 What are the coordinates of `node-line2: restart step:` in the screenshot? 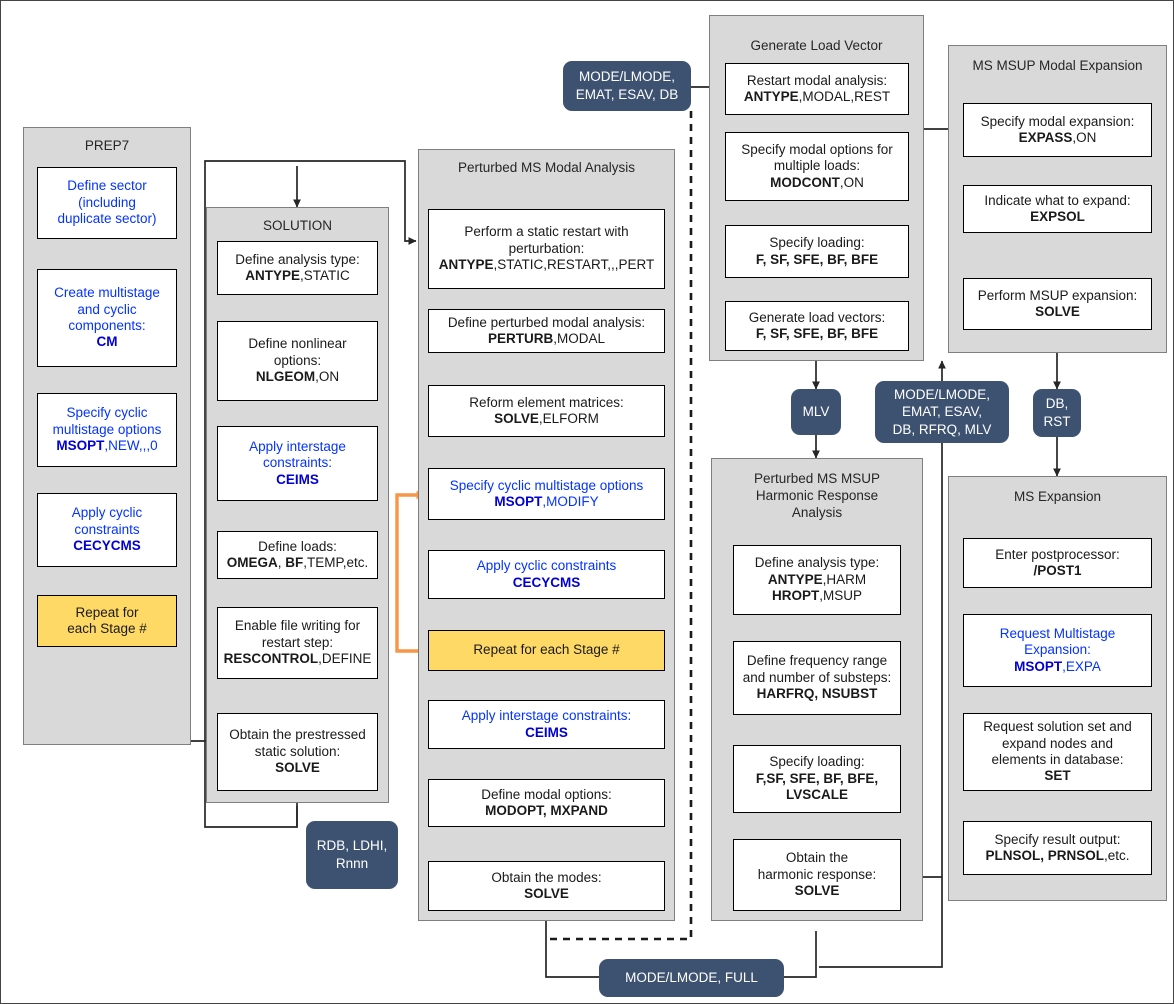 It's located at (297, 642).